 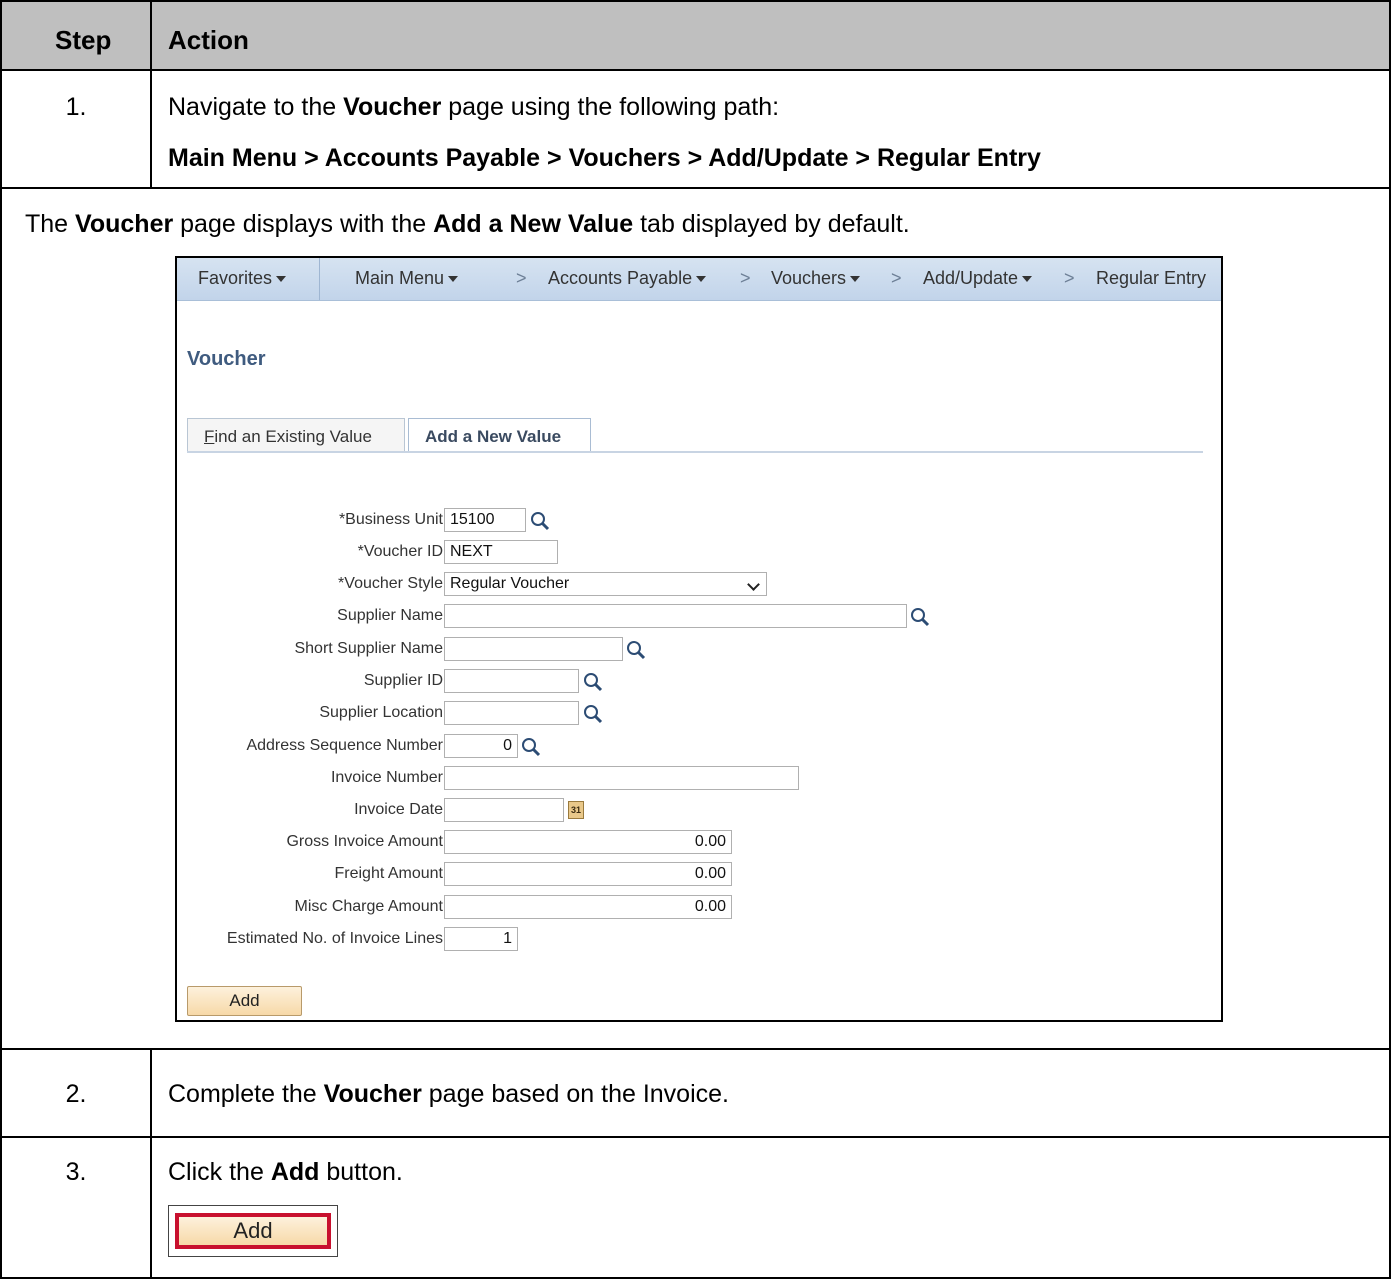 I want to click on step-number: 3., so click(x=76, y=1172).